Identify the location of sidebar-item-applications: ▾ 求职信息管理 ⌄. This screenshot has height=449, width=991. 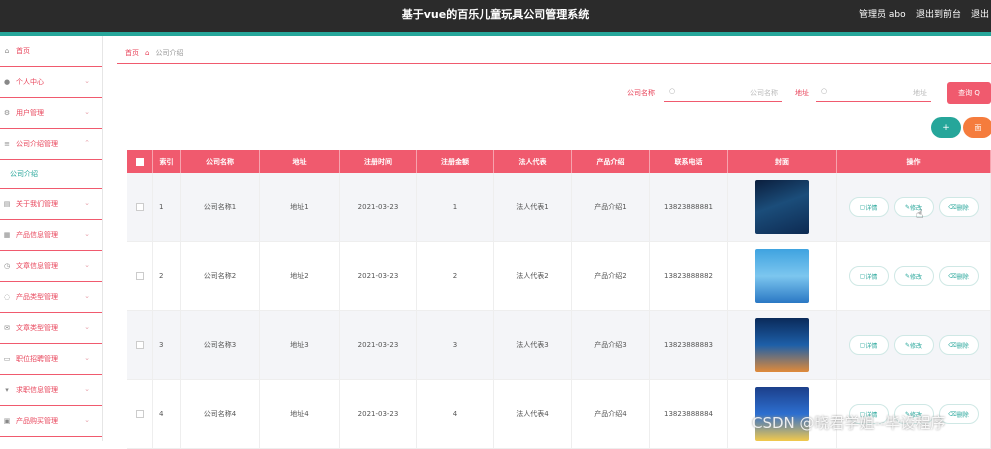
(51, 390).